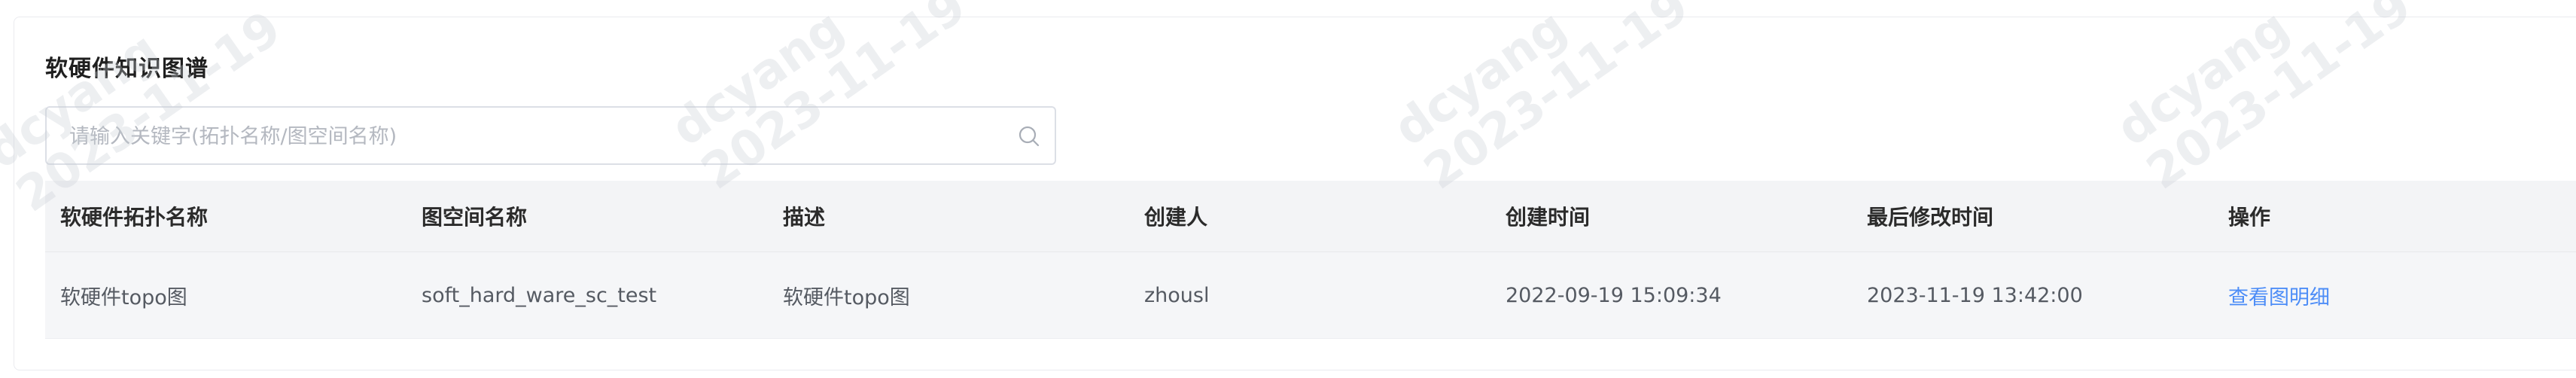 This screenshot has width=2576, height=378. Describe the element at coordinates (804, 218) in the screenshot. I see `column-header-description: 描述` at that location.